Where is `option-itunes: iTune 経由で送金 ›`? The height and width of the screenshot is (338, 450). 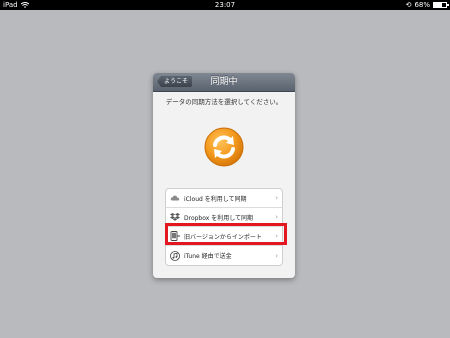
option-itunes: iTune 経由で送金 › is located at coordinates (224, 255).